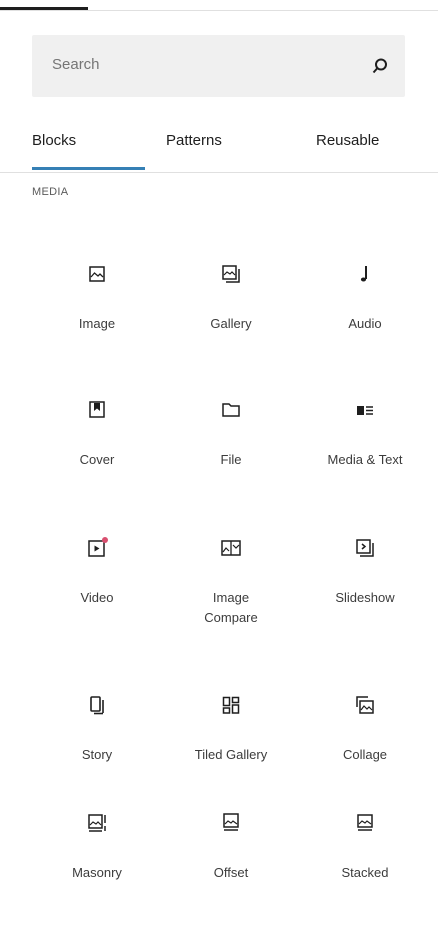 The height and width of the screenshot is (931, 438). Describe the element at coordinates (194, 140) in the screenshot. I see `tab-patterns: Patterns` at that location.